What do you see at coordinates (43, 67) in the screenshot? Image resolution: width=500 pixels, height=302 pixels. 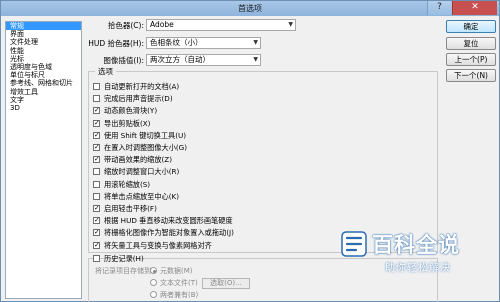 I see `sidebar-item-transparency: 透明度与色域` at bounding box center [43, 67].